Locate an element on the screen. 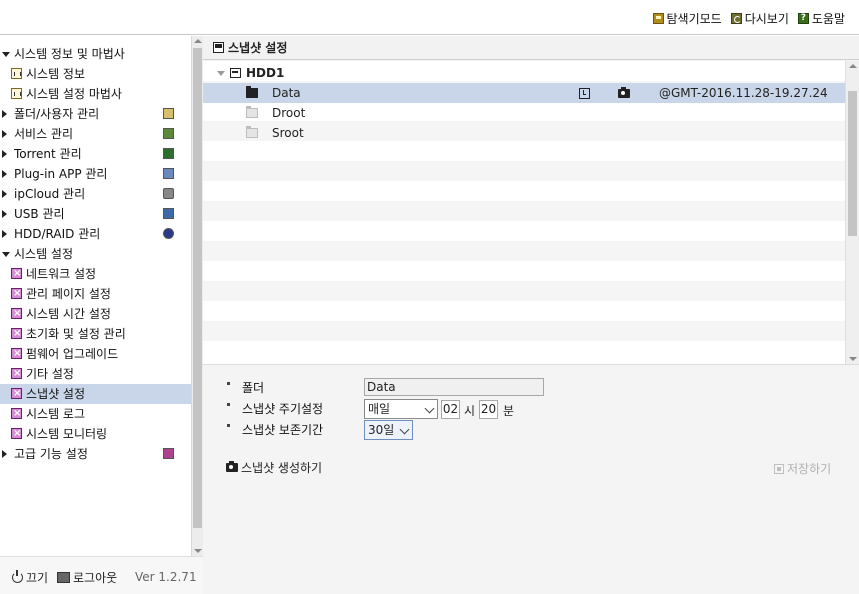 This screenshot has height=594, width=859. chevron-down-icon is located at coordinates (429, 408).